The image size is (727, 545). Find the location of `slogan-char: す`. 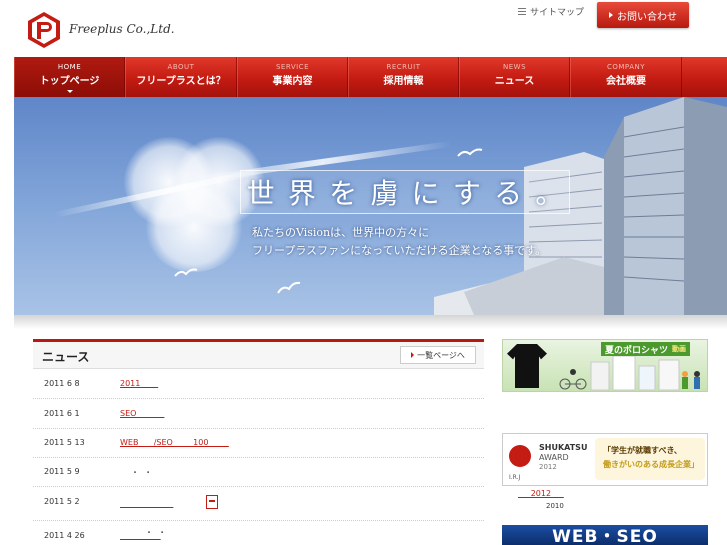

slogan-char: す is located at coordinates (466, 193).